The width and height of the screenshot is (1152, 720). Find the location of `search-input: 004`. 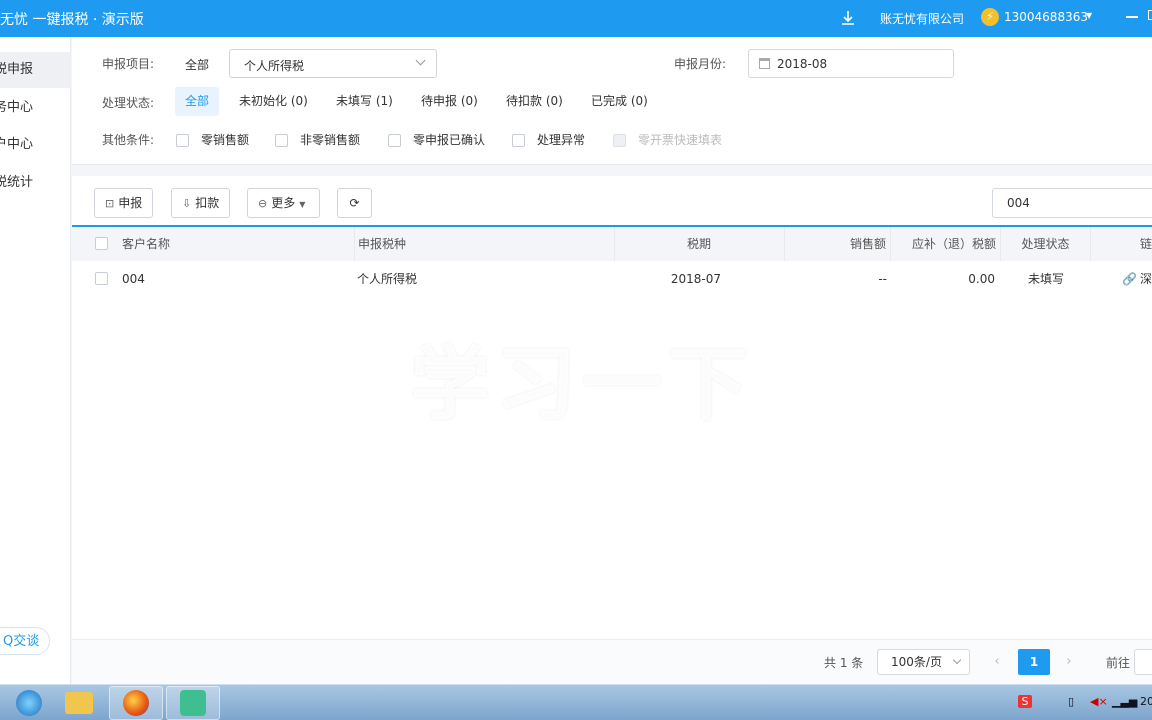

search-input: 004 is located at coordinates (1072, 203).